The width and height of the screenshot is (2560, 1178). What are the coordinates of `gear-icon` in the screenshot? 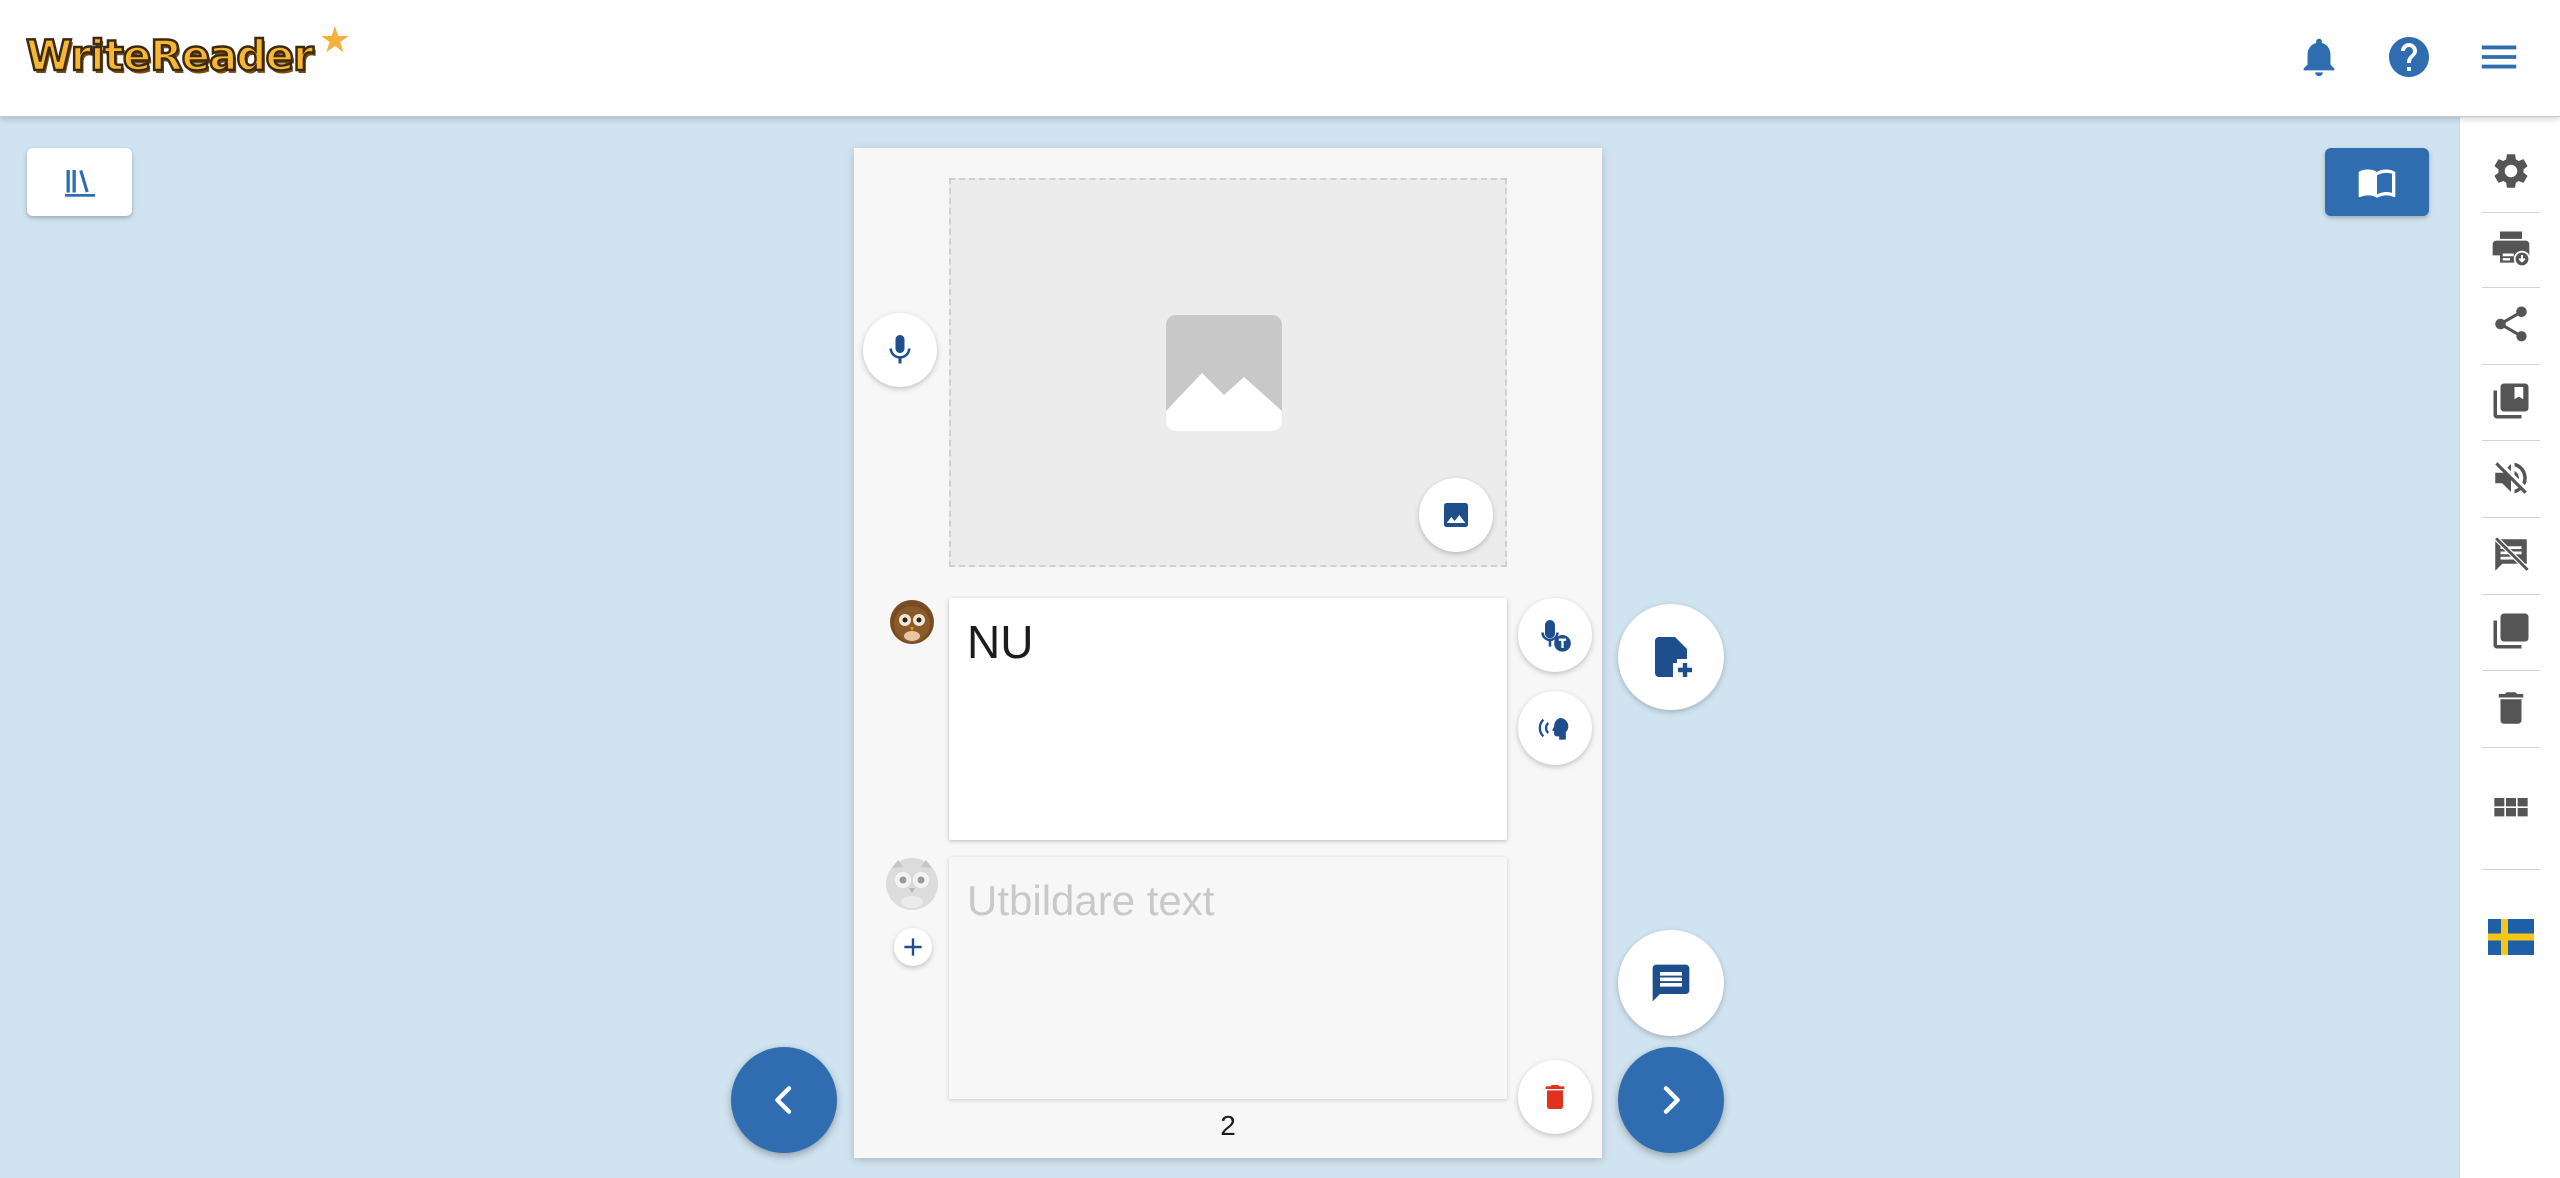 It's located at (2511, 171).